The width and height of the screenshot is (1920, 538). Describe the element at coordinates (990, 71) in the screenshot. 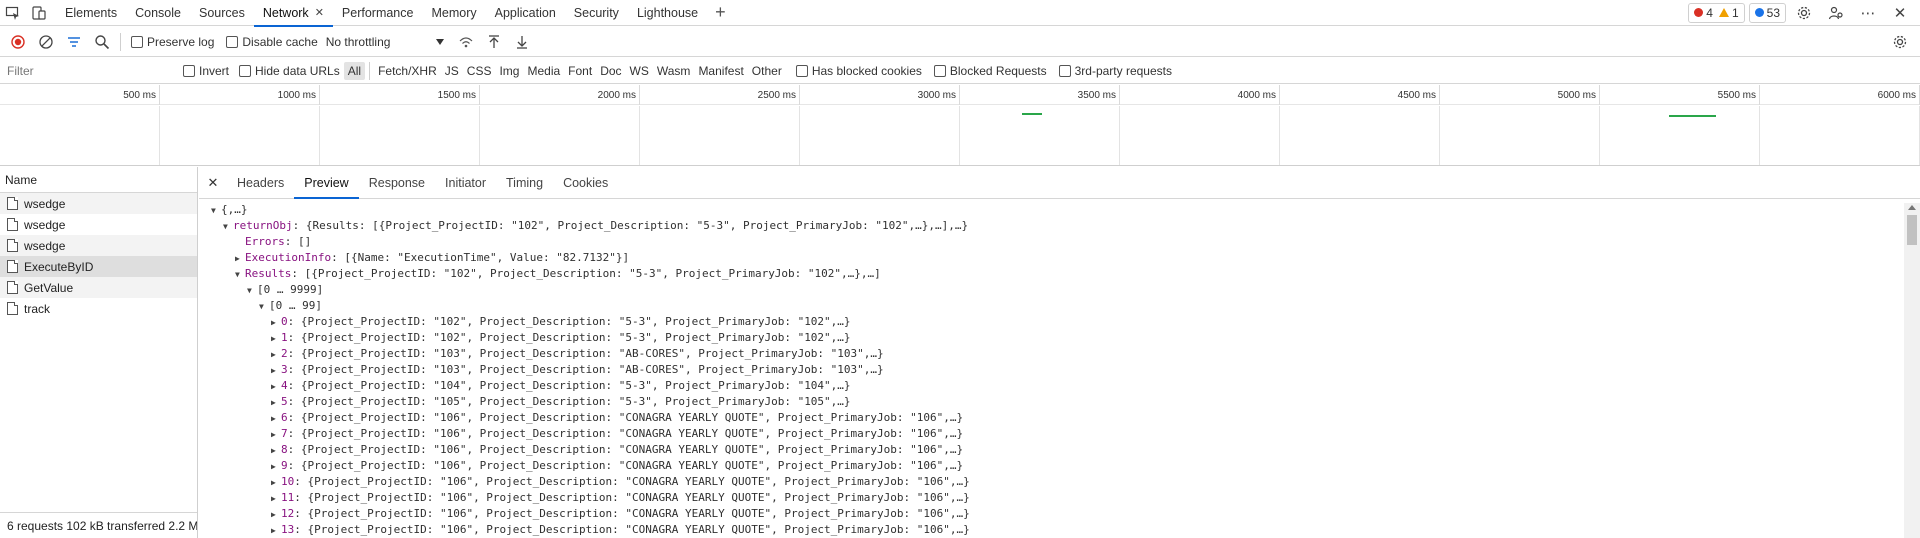

I see `blocked-requests-checkbox: Blocked Requests` at that location.